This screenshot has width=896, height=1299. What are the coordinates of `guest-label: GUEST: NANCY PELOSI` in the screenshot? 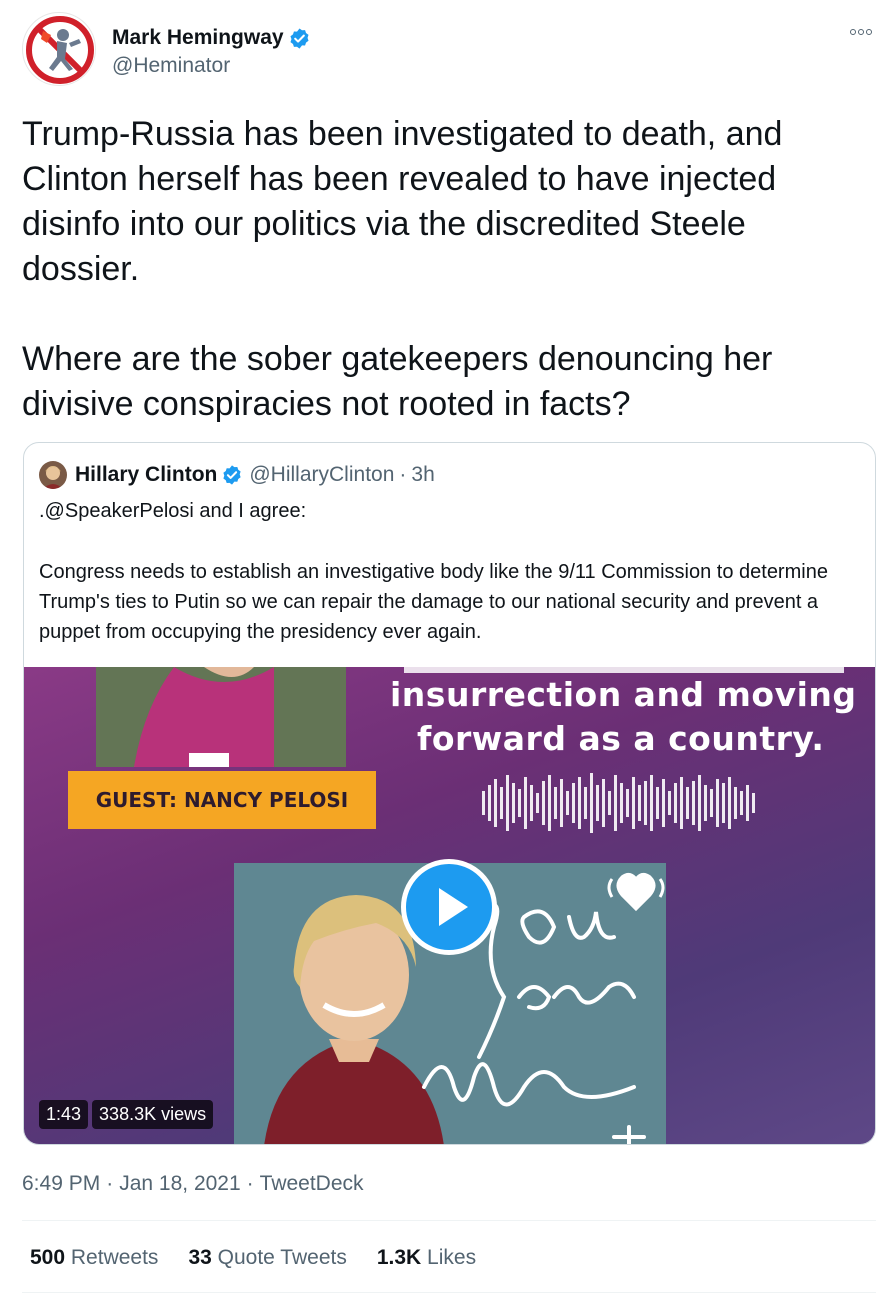 It's located at (222, 800).